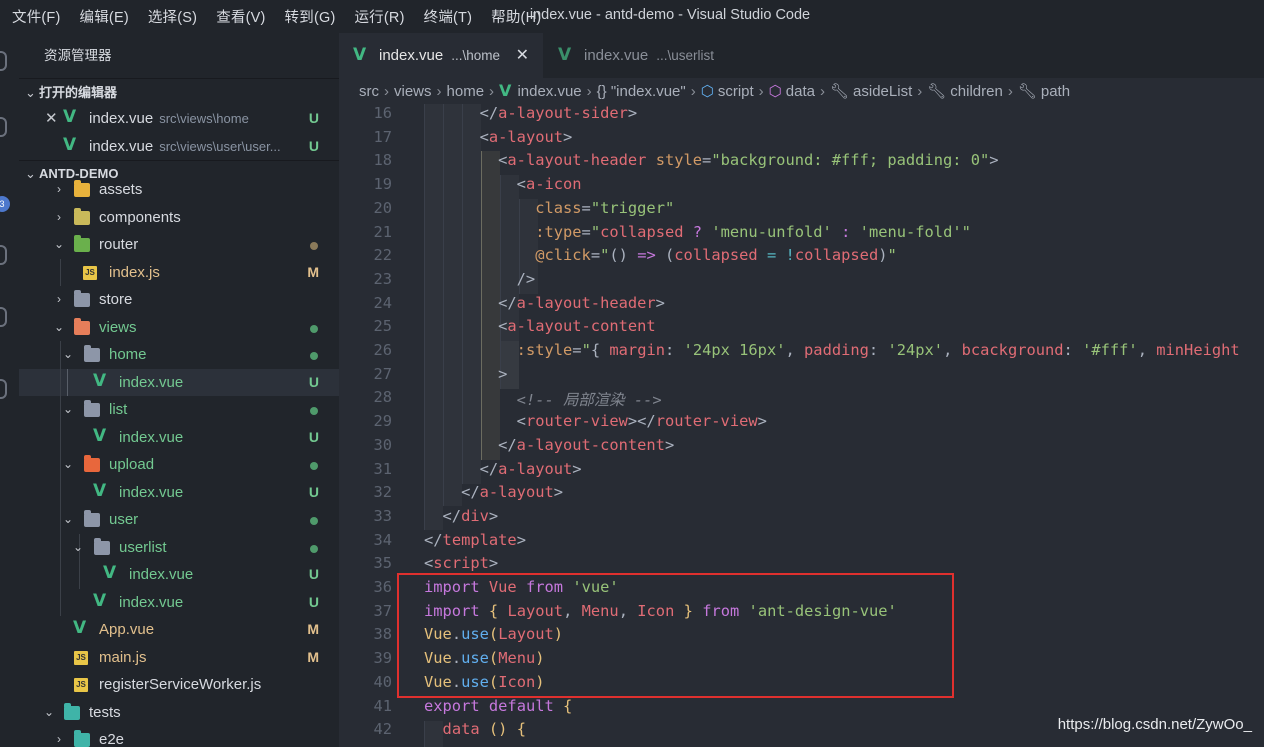 Image resolution: width=1264 pixels, height=747 pixels. I want to click on line-number: 22, so click(382, 255).